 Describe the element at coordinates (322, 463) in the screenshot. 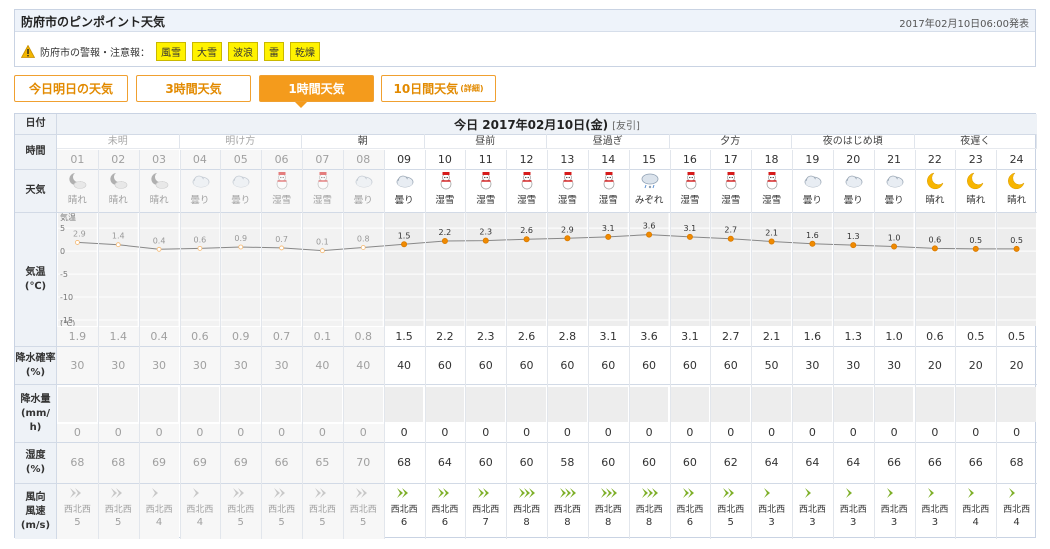

I see `humidity-cell: 65` at that location.